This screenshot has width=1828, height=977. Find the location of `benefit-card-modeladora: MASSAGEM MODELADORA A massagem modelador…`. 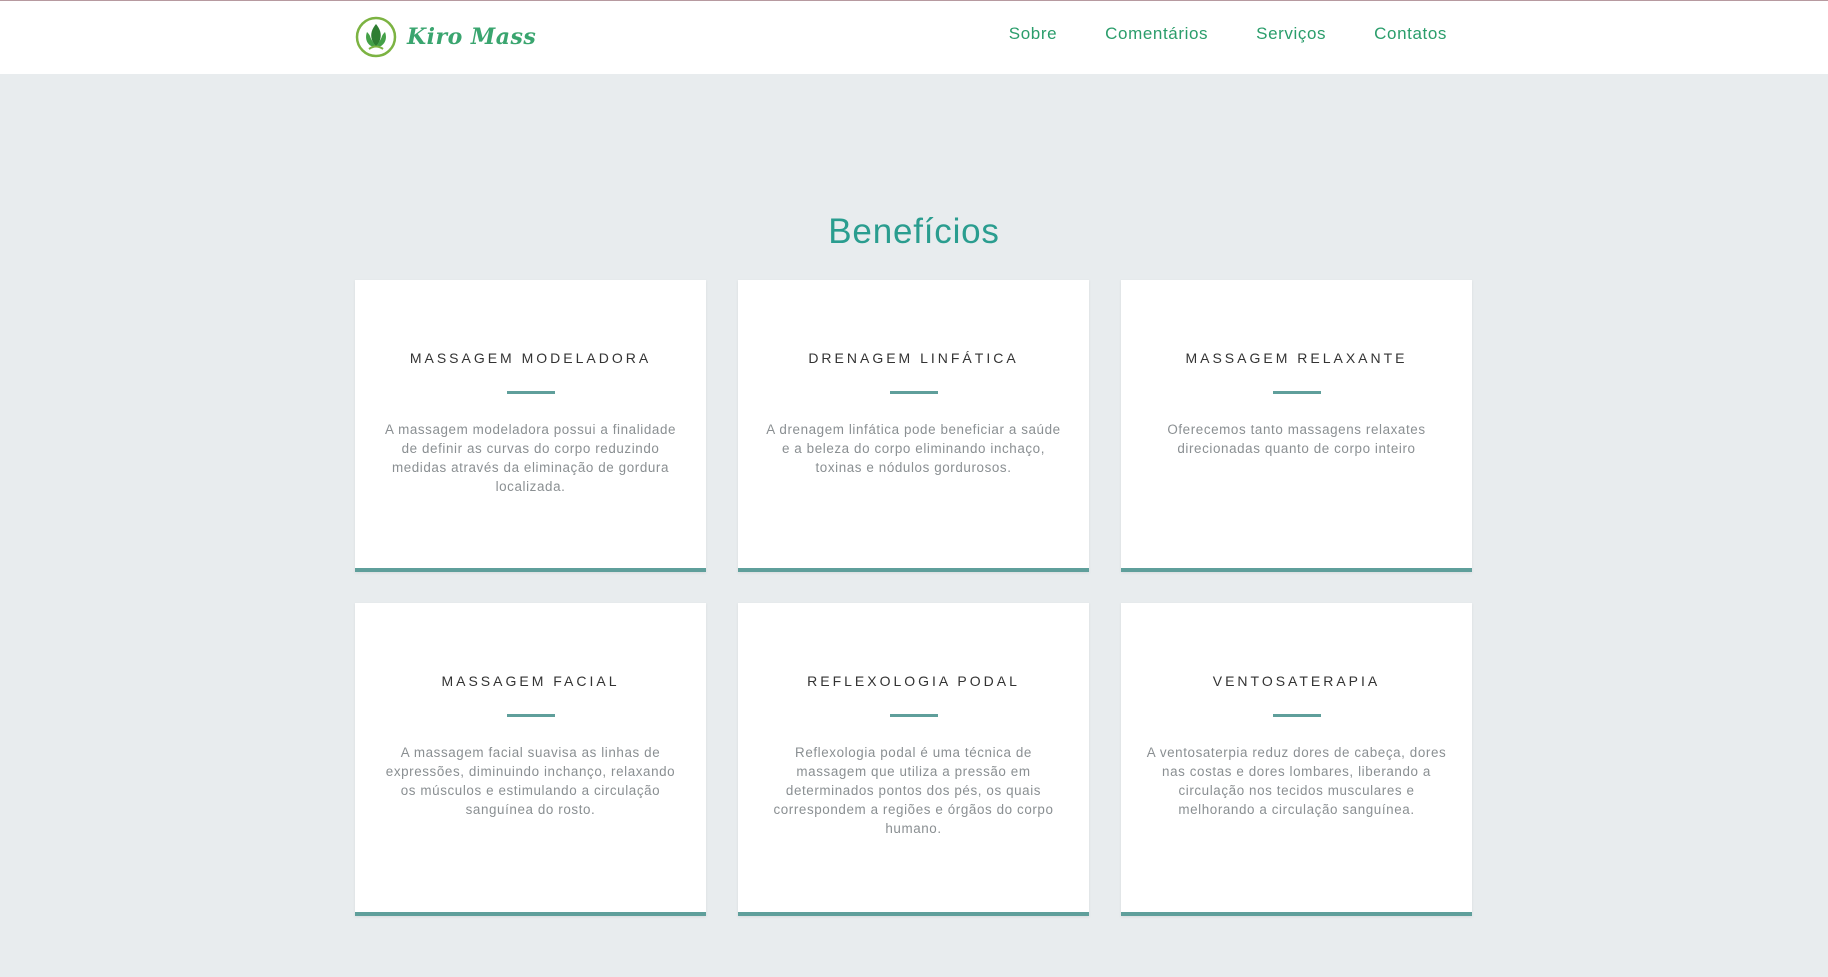

benefit-card-modeladora: MASSAGEM MODELADORA A massagem modelador… is located at coordinates (530, 426).